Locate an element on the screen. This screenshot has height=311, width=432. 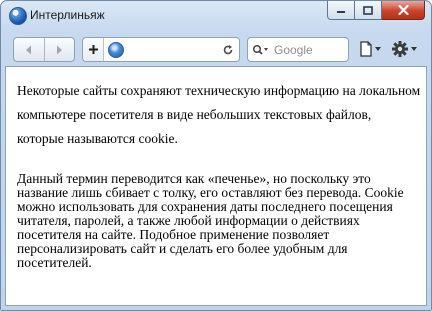
maximize-icon is located at coordinates (368, 10).